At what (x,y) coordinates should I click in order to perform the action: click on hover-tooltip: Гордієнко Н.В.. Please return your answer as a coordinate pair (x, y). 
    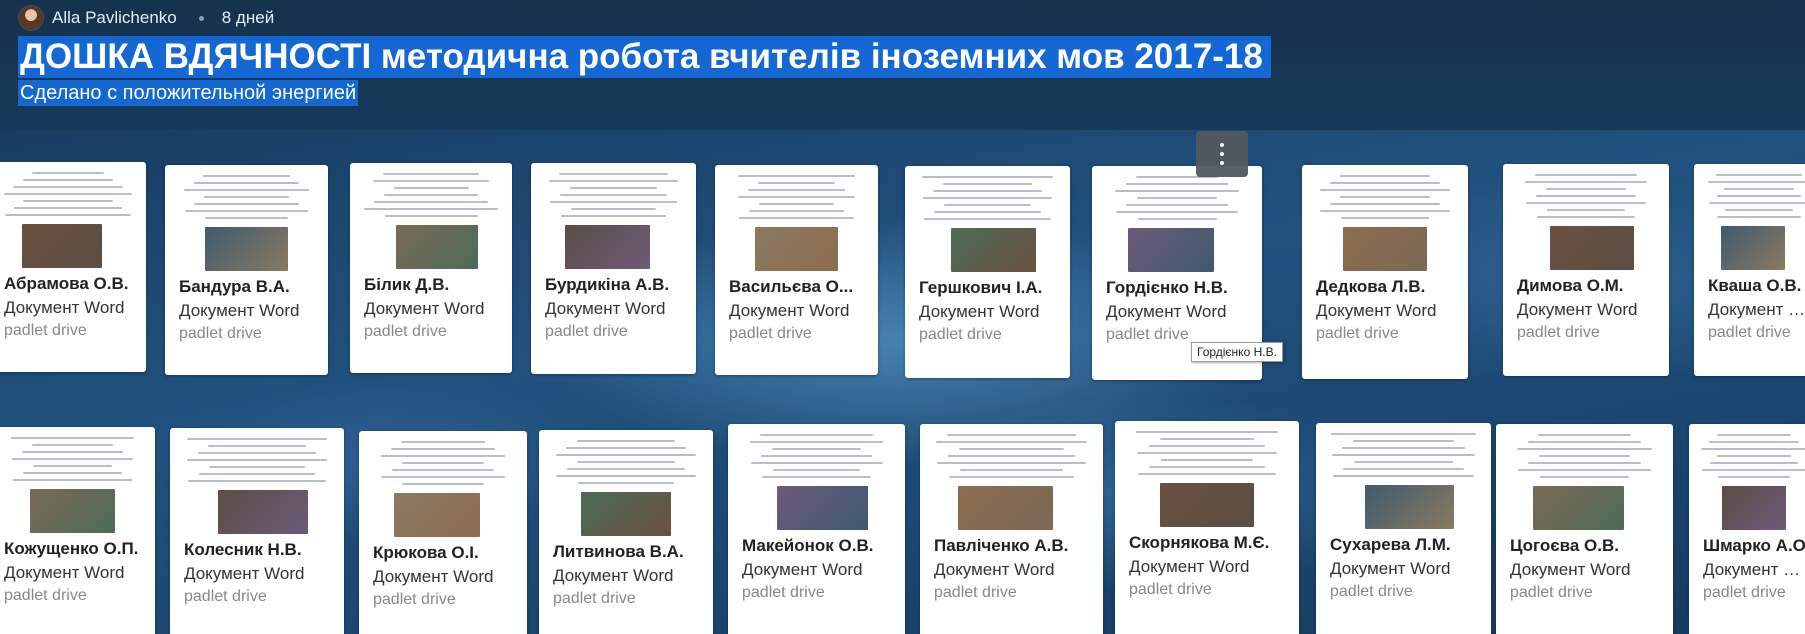
    Looking at the image, I should click on (1237, 352).